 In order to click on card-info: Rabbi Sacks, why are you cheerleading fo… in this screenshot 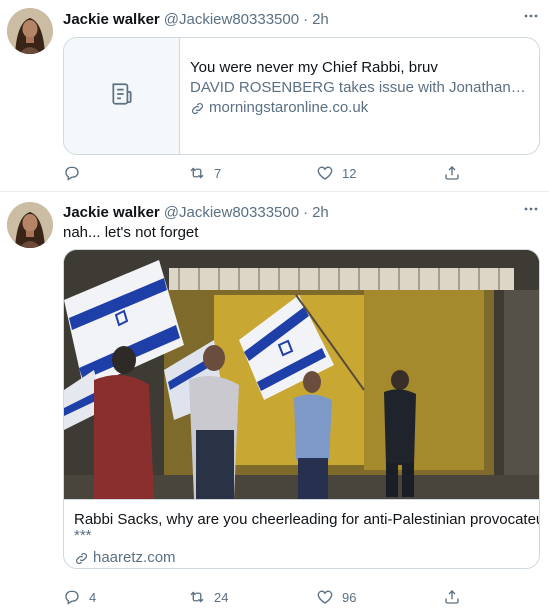, I will do `click(302, 533)`.